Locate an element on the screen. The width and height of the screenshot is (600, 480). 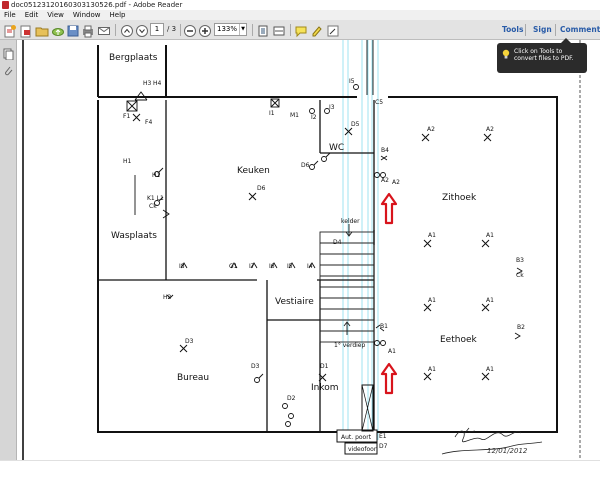
fit-width-icon is located at coordinates (279, 30).